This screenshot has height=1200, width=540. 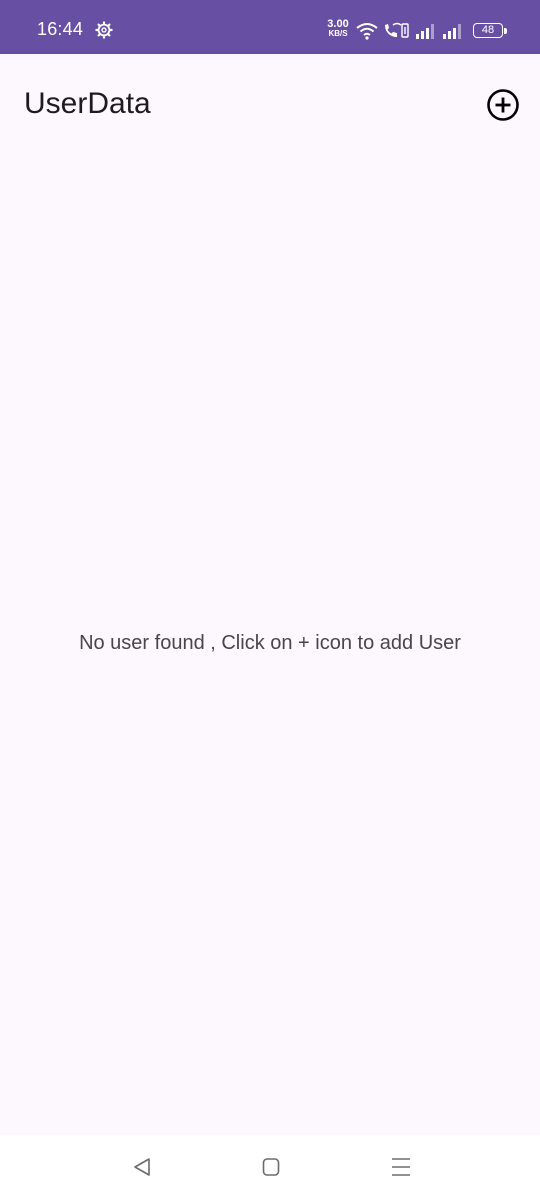 I want to click on add-user-button, so click(x=503, y=105).